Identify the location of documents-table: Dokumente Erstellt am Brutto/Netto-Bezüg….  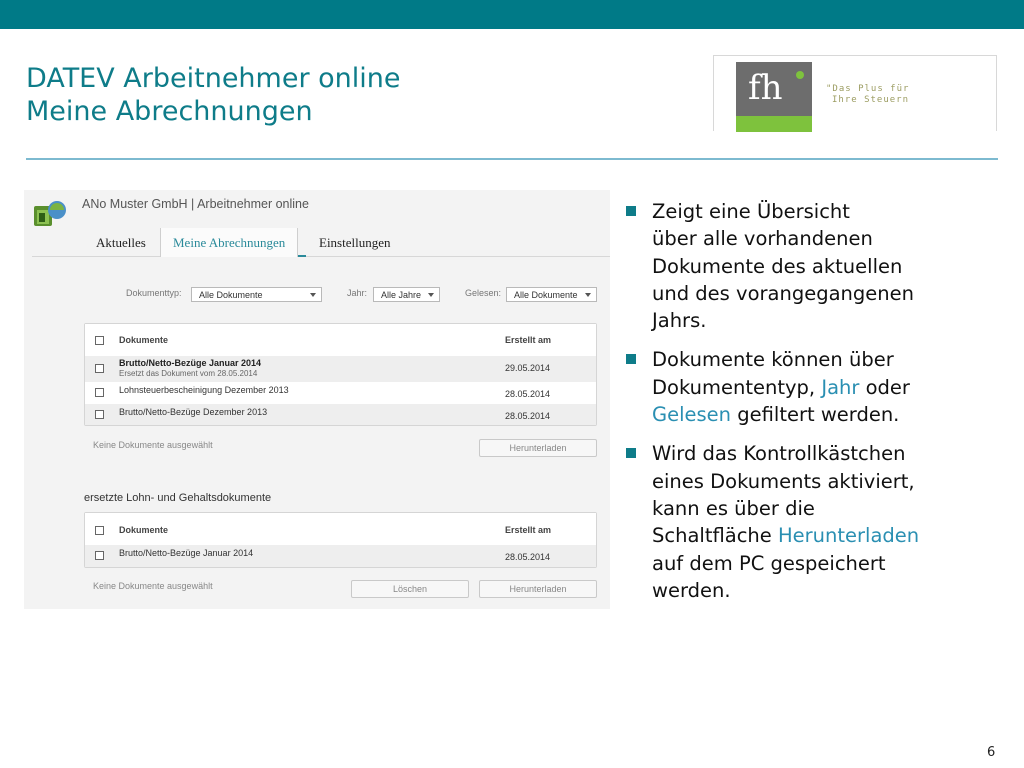
(340, 374).